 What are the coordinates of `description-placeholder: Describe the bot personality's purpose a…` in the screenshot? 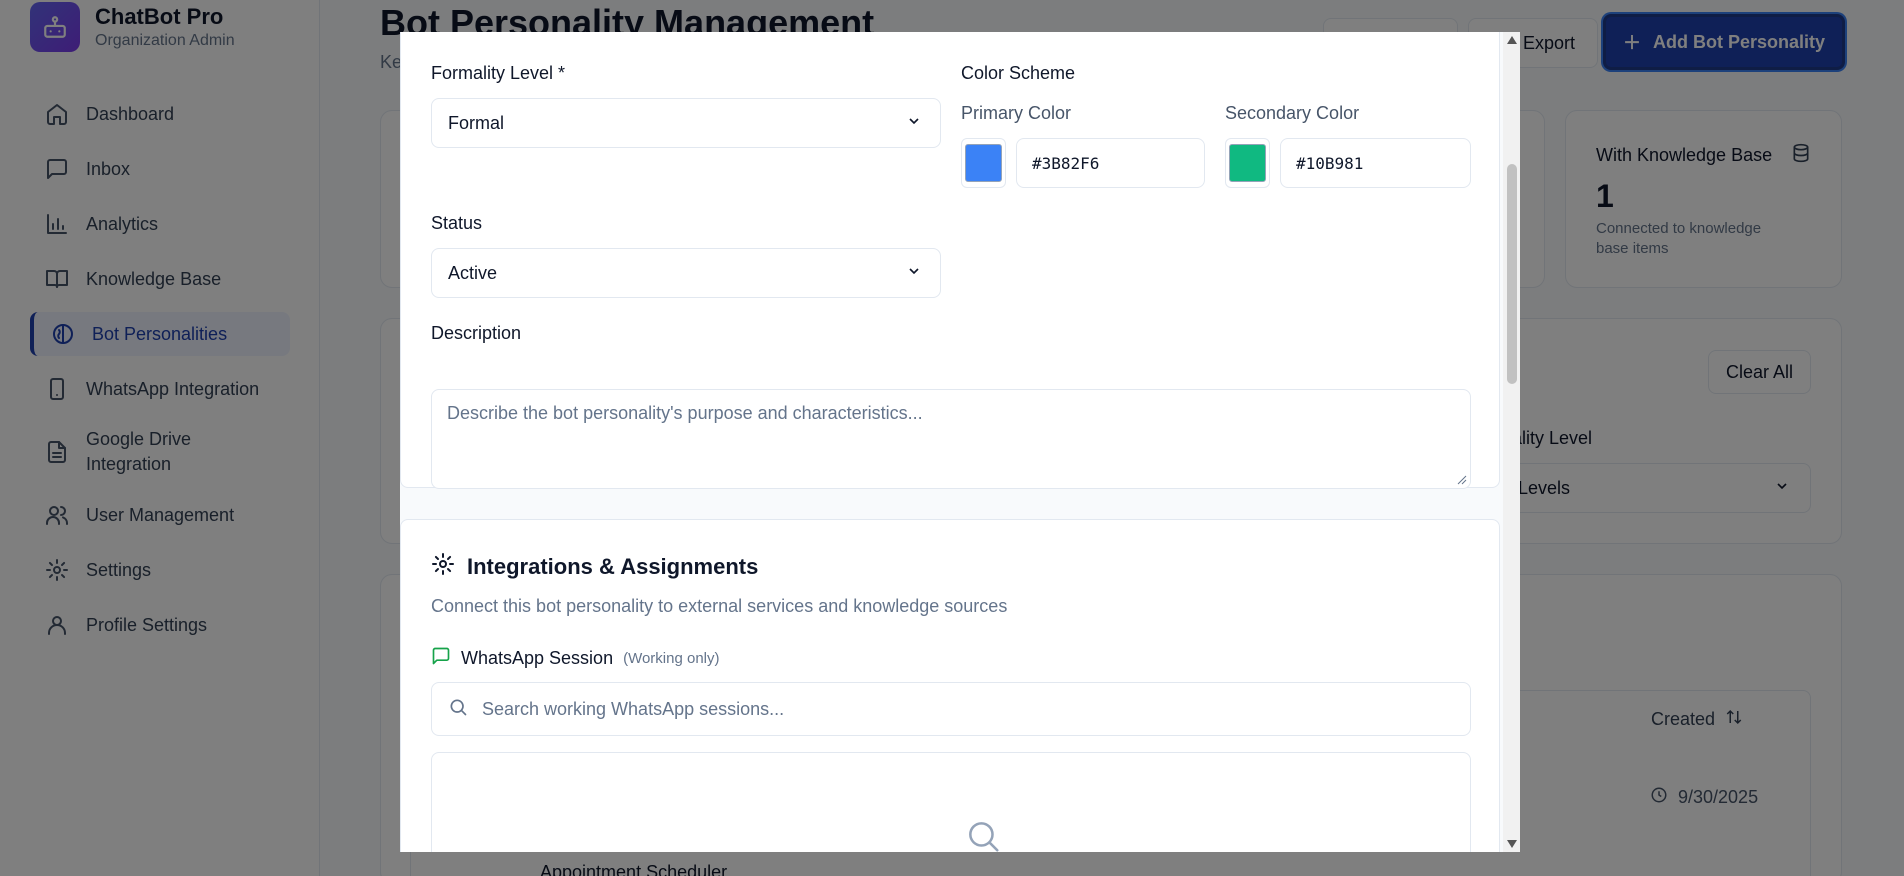 It's located at (685, 413).